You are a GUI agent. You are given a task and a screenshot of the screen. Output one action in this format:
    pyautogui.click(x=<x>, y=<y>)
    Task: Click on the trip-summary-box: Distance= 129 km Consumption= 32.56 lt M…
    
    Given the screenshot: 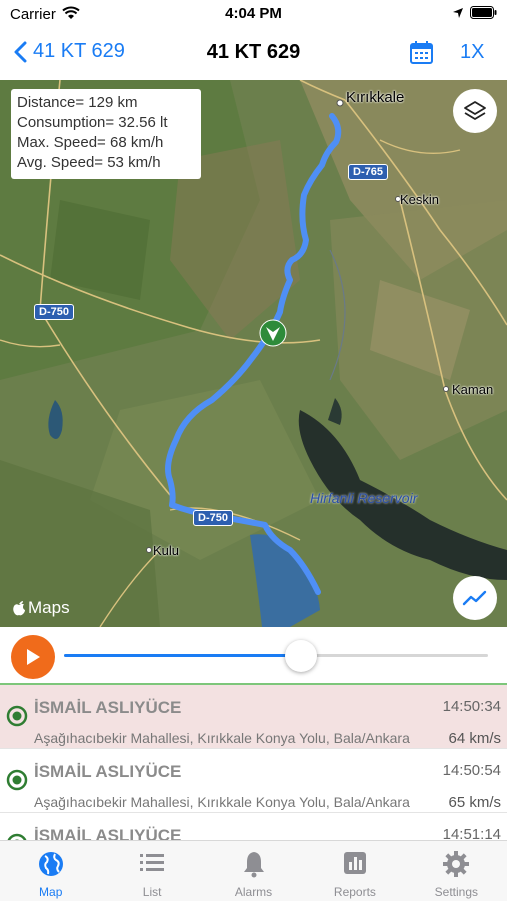 What is the action you would take?
    pyautogui.click(x=106, y=134)
    